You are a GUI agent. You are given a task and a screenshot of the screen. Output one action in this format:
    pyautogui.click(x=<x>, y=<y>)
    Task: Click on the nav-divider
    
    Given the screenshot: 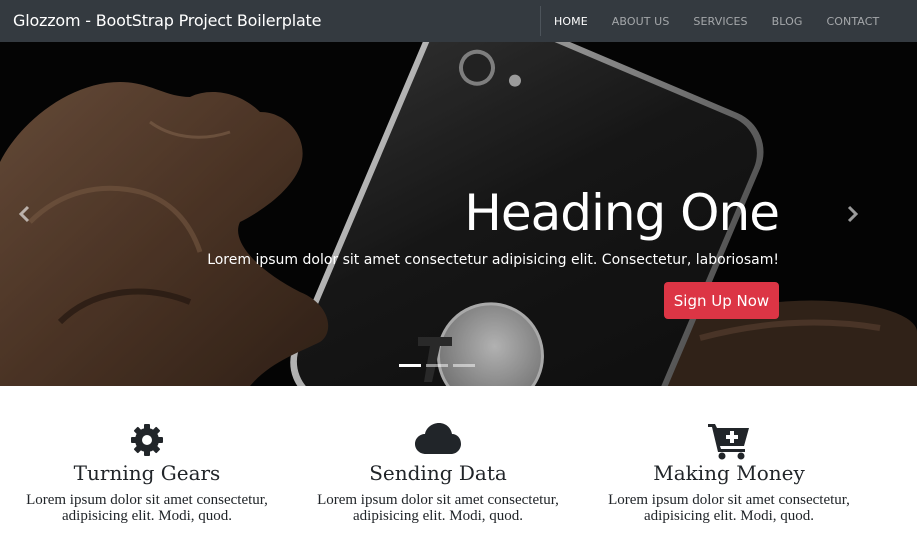 What is the action you would take?
    pyautogui.click(x=540, y=21)
    